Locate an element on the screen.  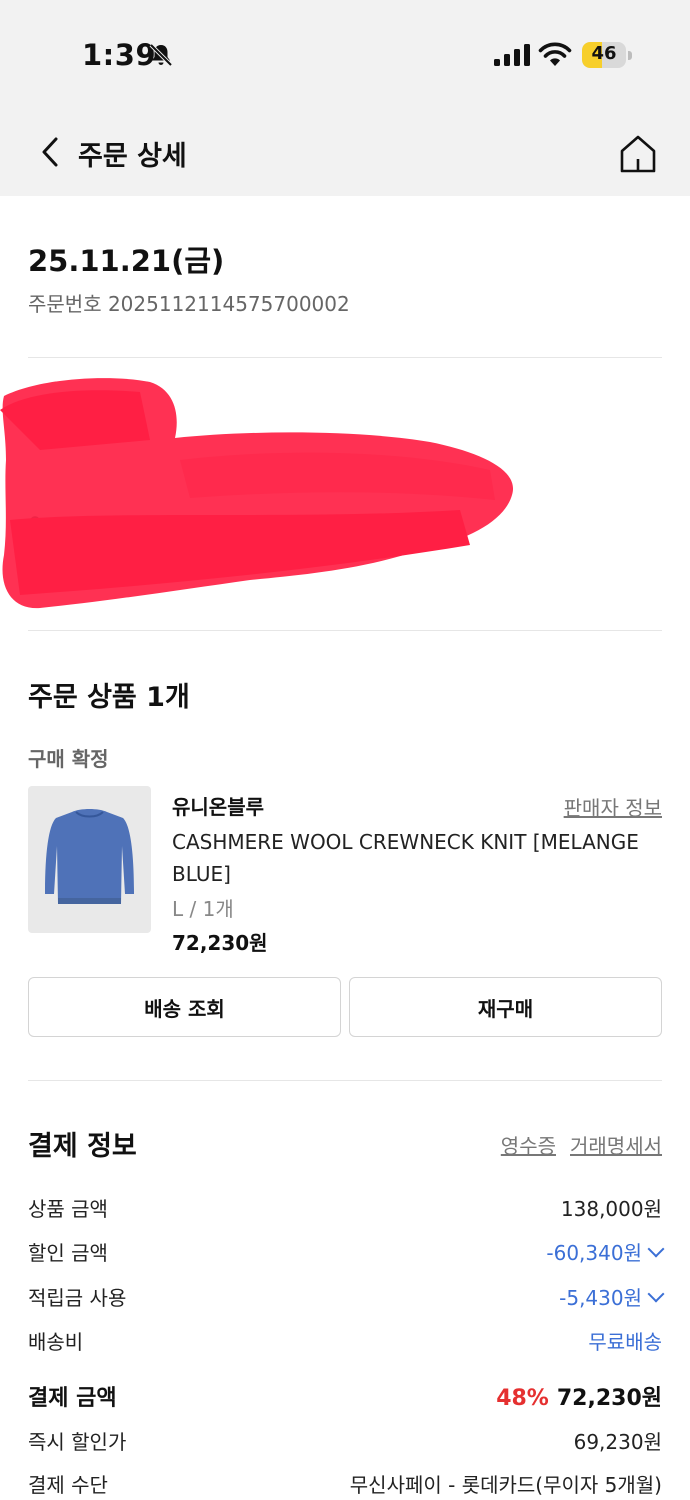
redaction-scribble is located at coordinates (257, 493).